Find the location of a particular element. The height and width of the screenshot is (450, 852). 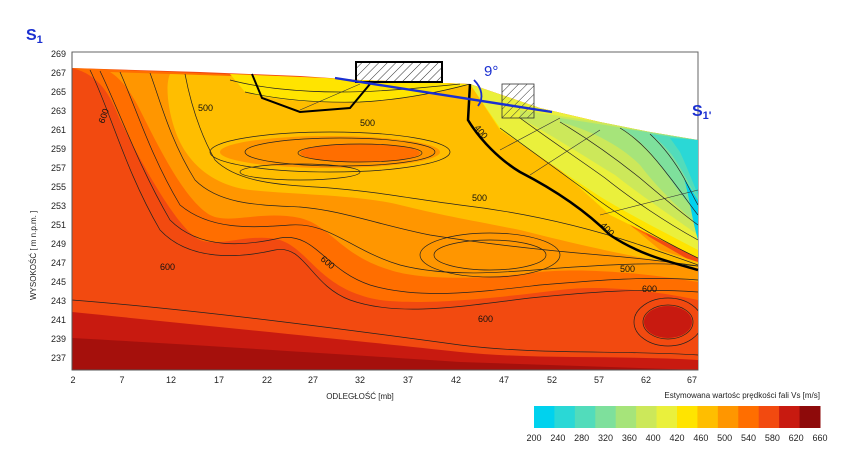

y-tick-label: 249 is located at coordinates (58, 244).